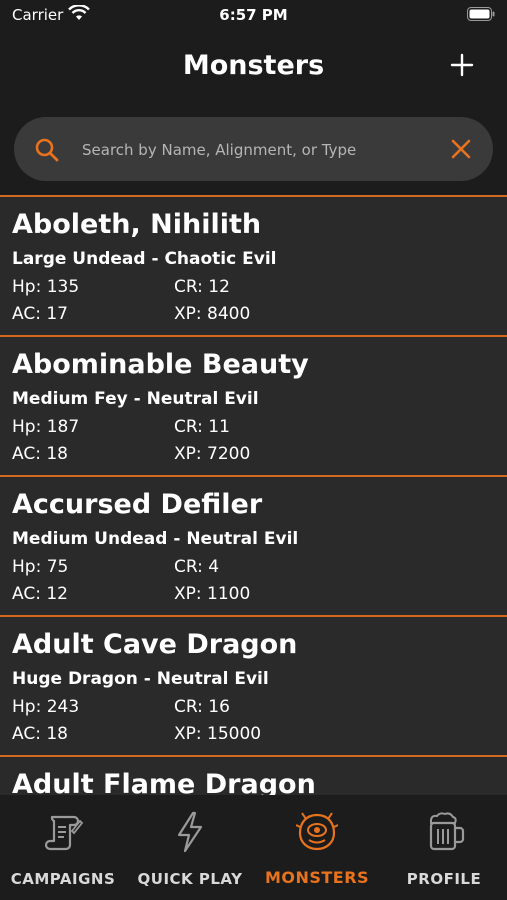 The image size is (507, 900). I want to click on monster-ac: AC: 17, so click(40, 314).